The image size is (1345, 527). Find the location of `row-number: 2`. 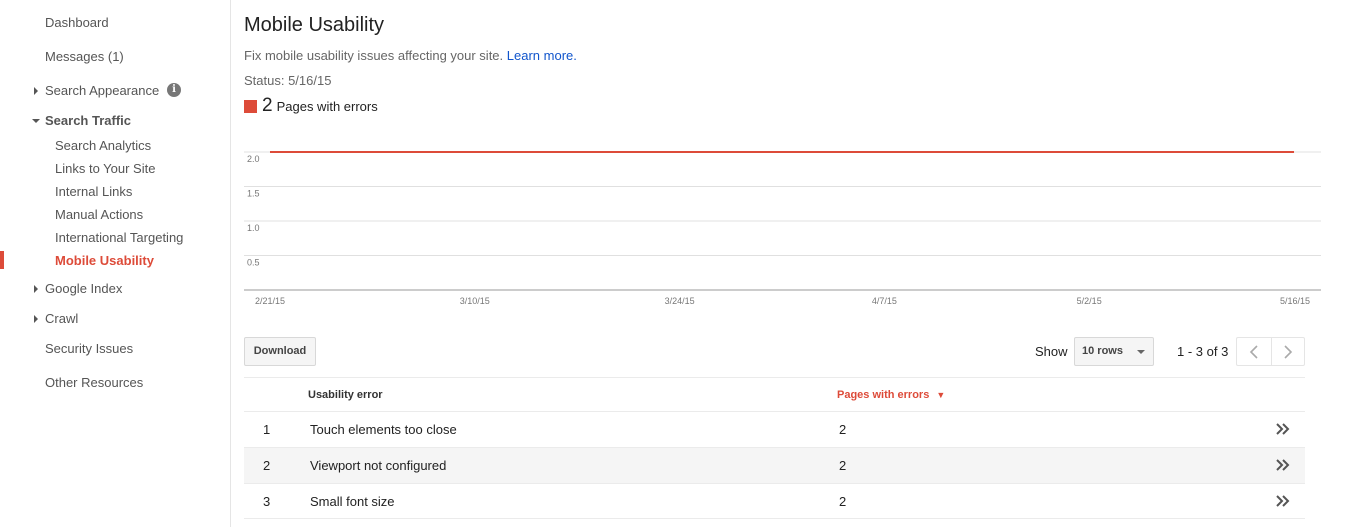

row-number: 2 is located at coordinates (267, 465).